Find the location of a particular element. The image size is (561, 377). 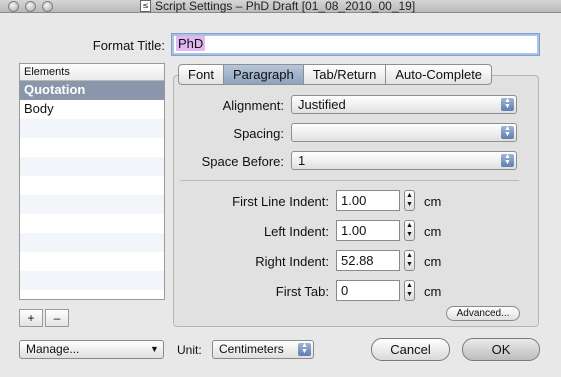

tab-paragraph: Paragraph is located at coordinates (264, 74).